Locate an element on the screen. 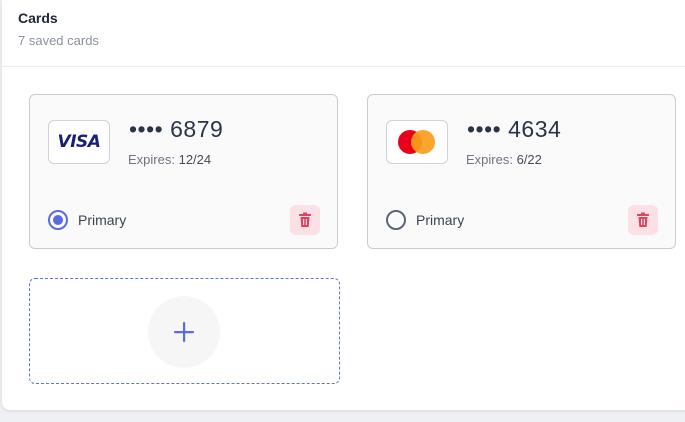 Image resolution: width=685 pixels, height=422 pixels. visa-logo-text: VISA is located at coordinates (79, 142).